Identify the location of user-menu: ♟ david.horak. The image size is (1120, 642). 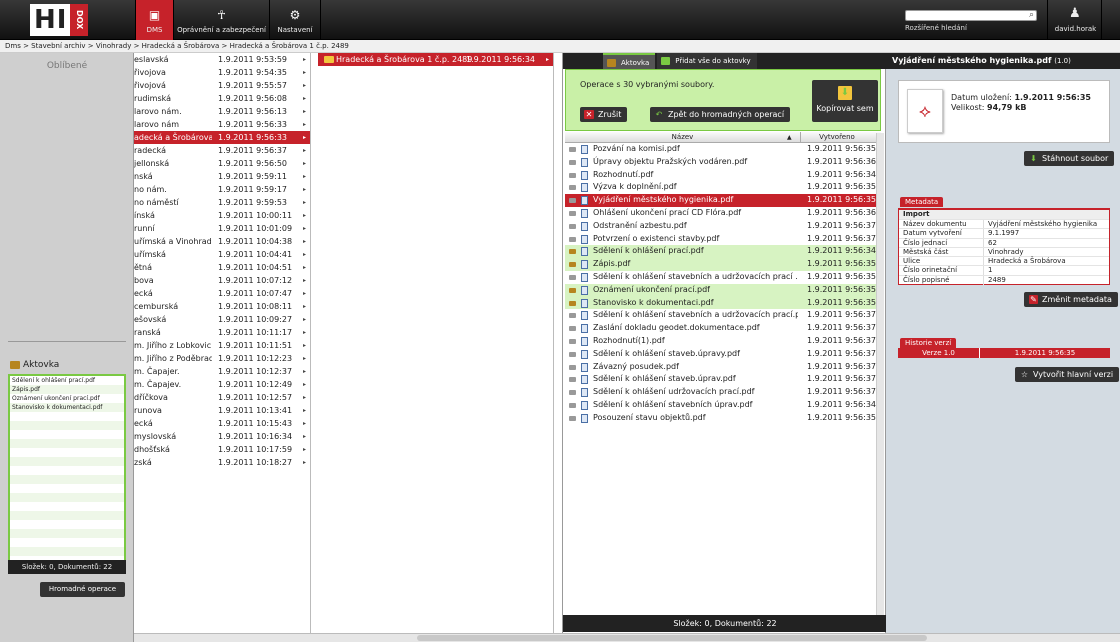
(1074, 20).